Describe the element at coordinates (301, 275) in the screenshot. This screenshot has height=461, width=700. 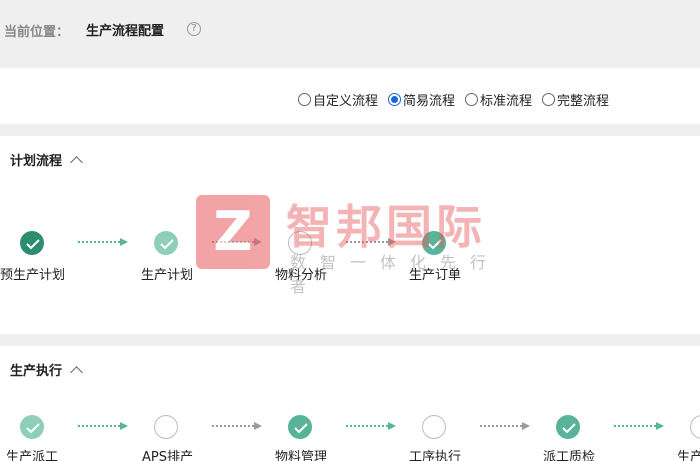
I see `step-label: 物料分析` at that location.